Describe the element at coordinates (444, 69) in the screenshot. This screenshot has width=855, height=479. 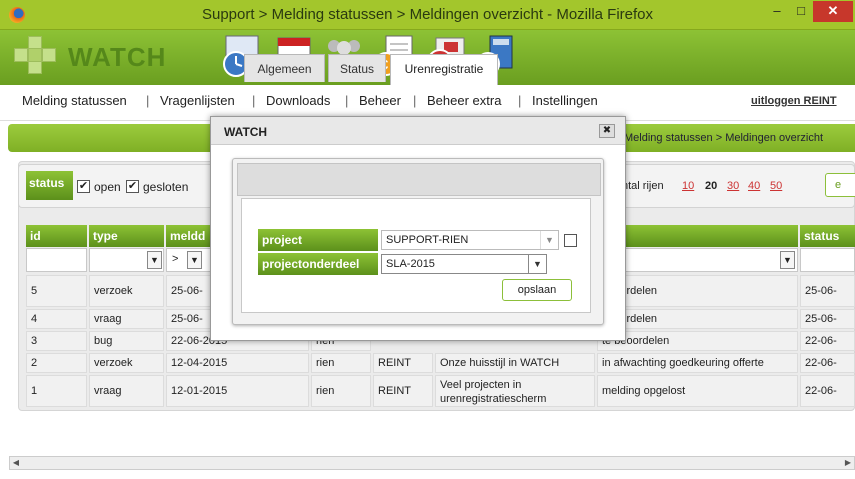
I see `tab-urenregistratie: Urenregistratie` at that location.